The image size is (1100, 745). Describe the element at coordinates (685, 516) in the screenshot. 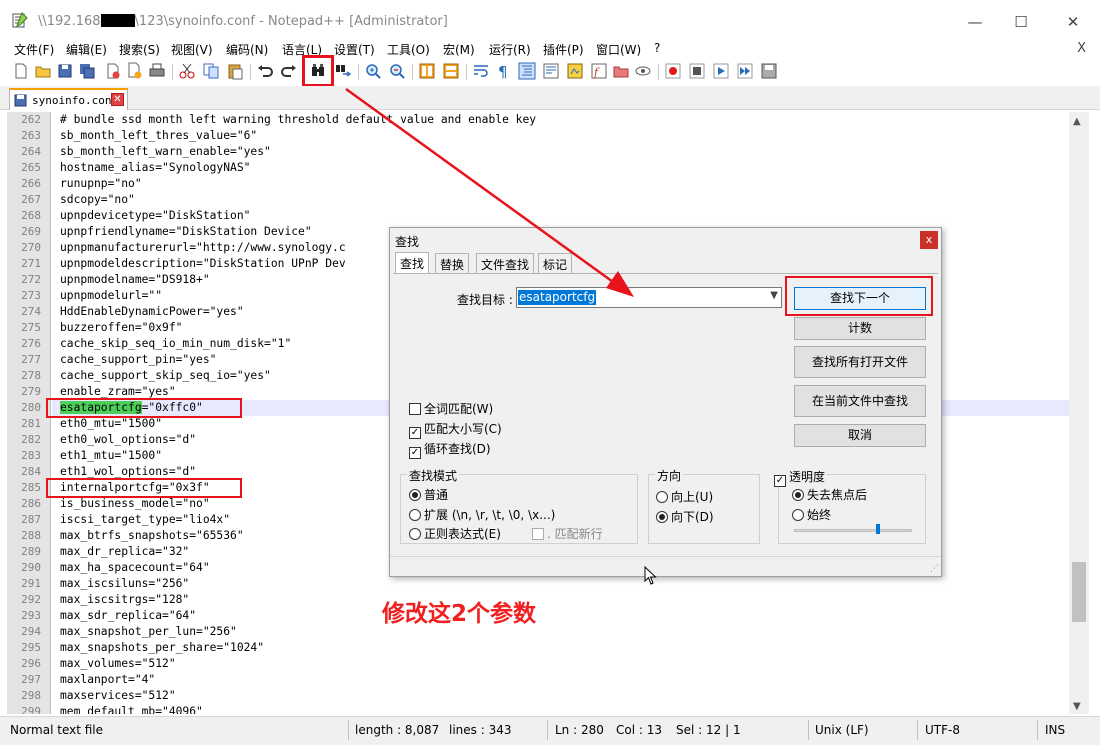

I see `direction-down-radio: 向下(D)` at that location.